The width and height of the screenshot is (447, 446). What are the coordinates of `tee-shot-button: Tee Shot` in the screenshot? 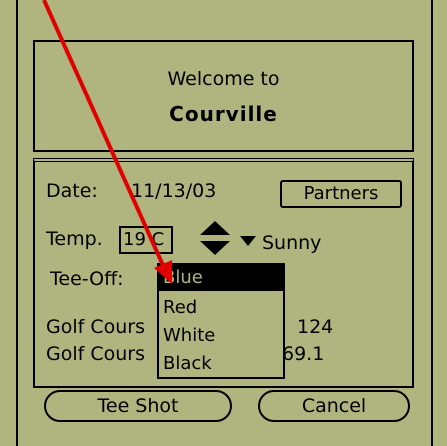 It's located at (138, 406).